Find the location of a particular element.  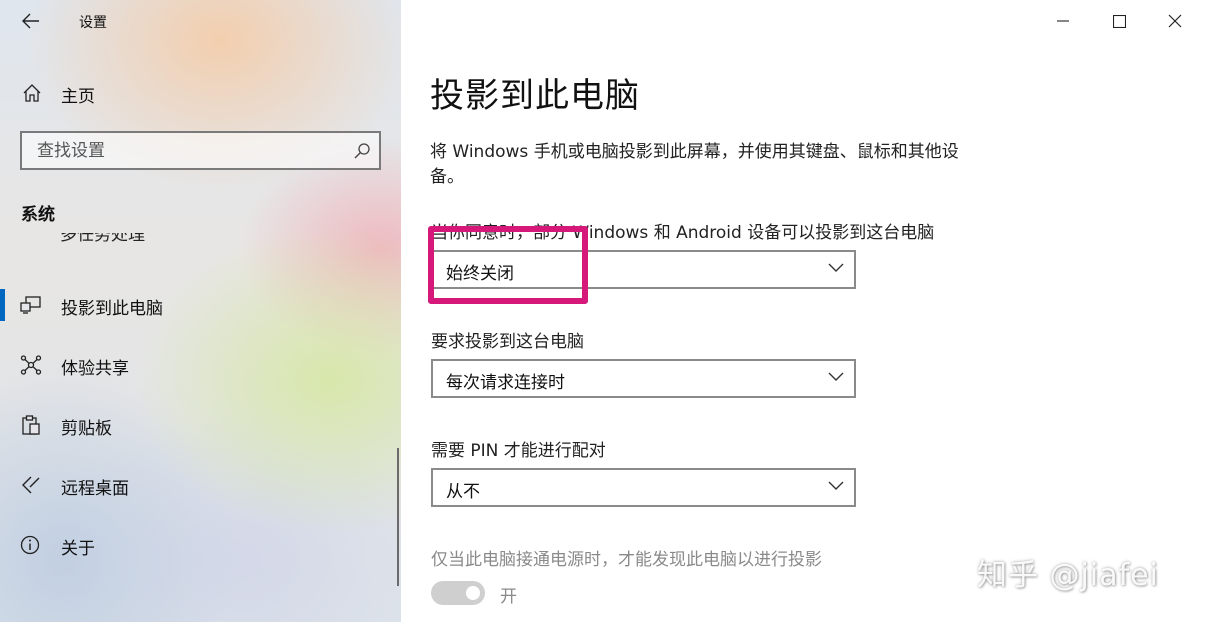

search-input is located at coordinates (182, 150).